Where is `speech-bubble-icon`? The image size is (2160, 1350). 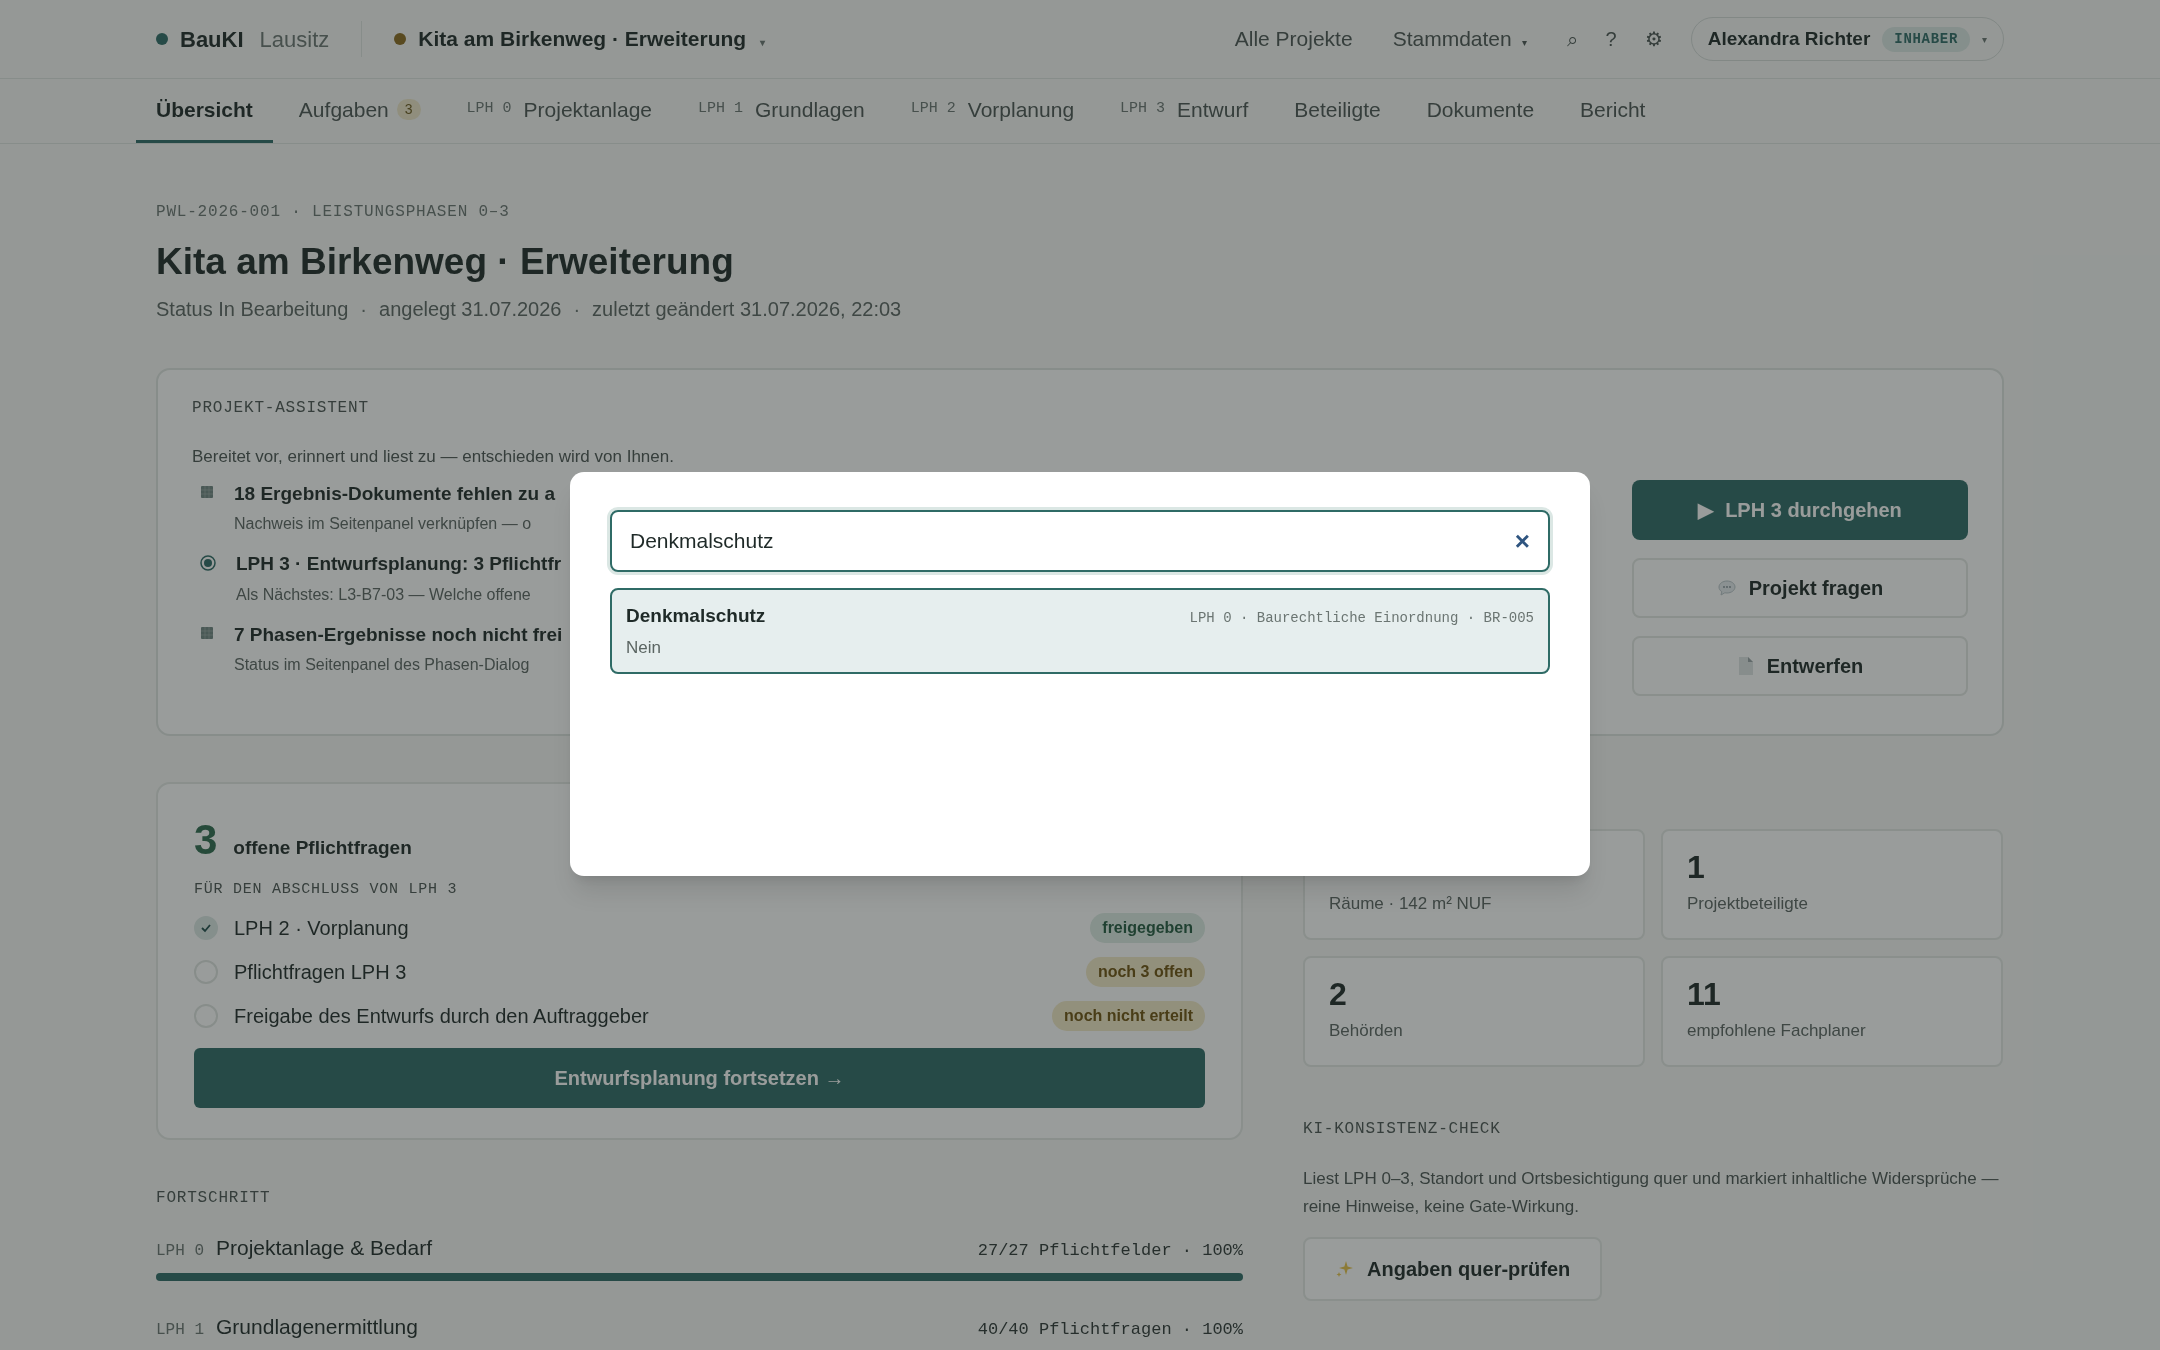
speech-bubble-icon is located at coordinates (1726, 588).